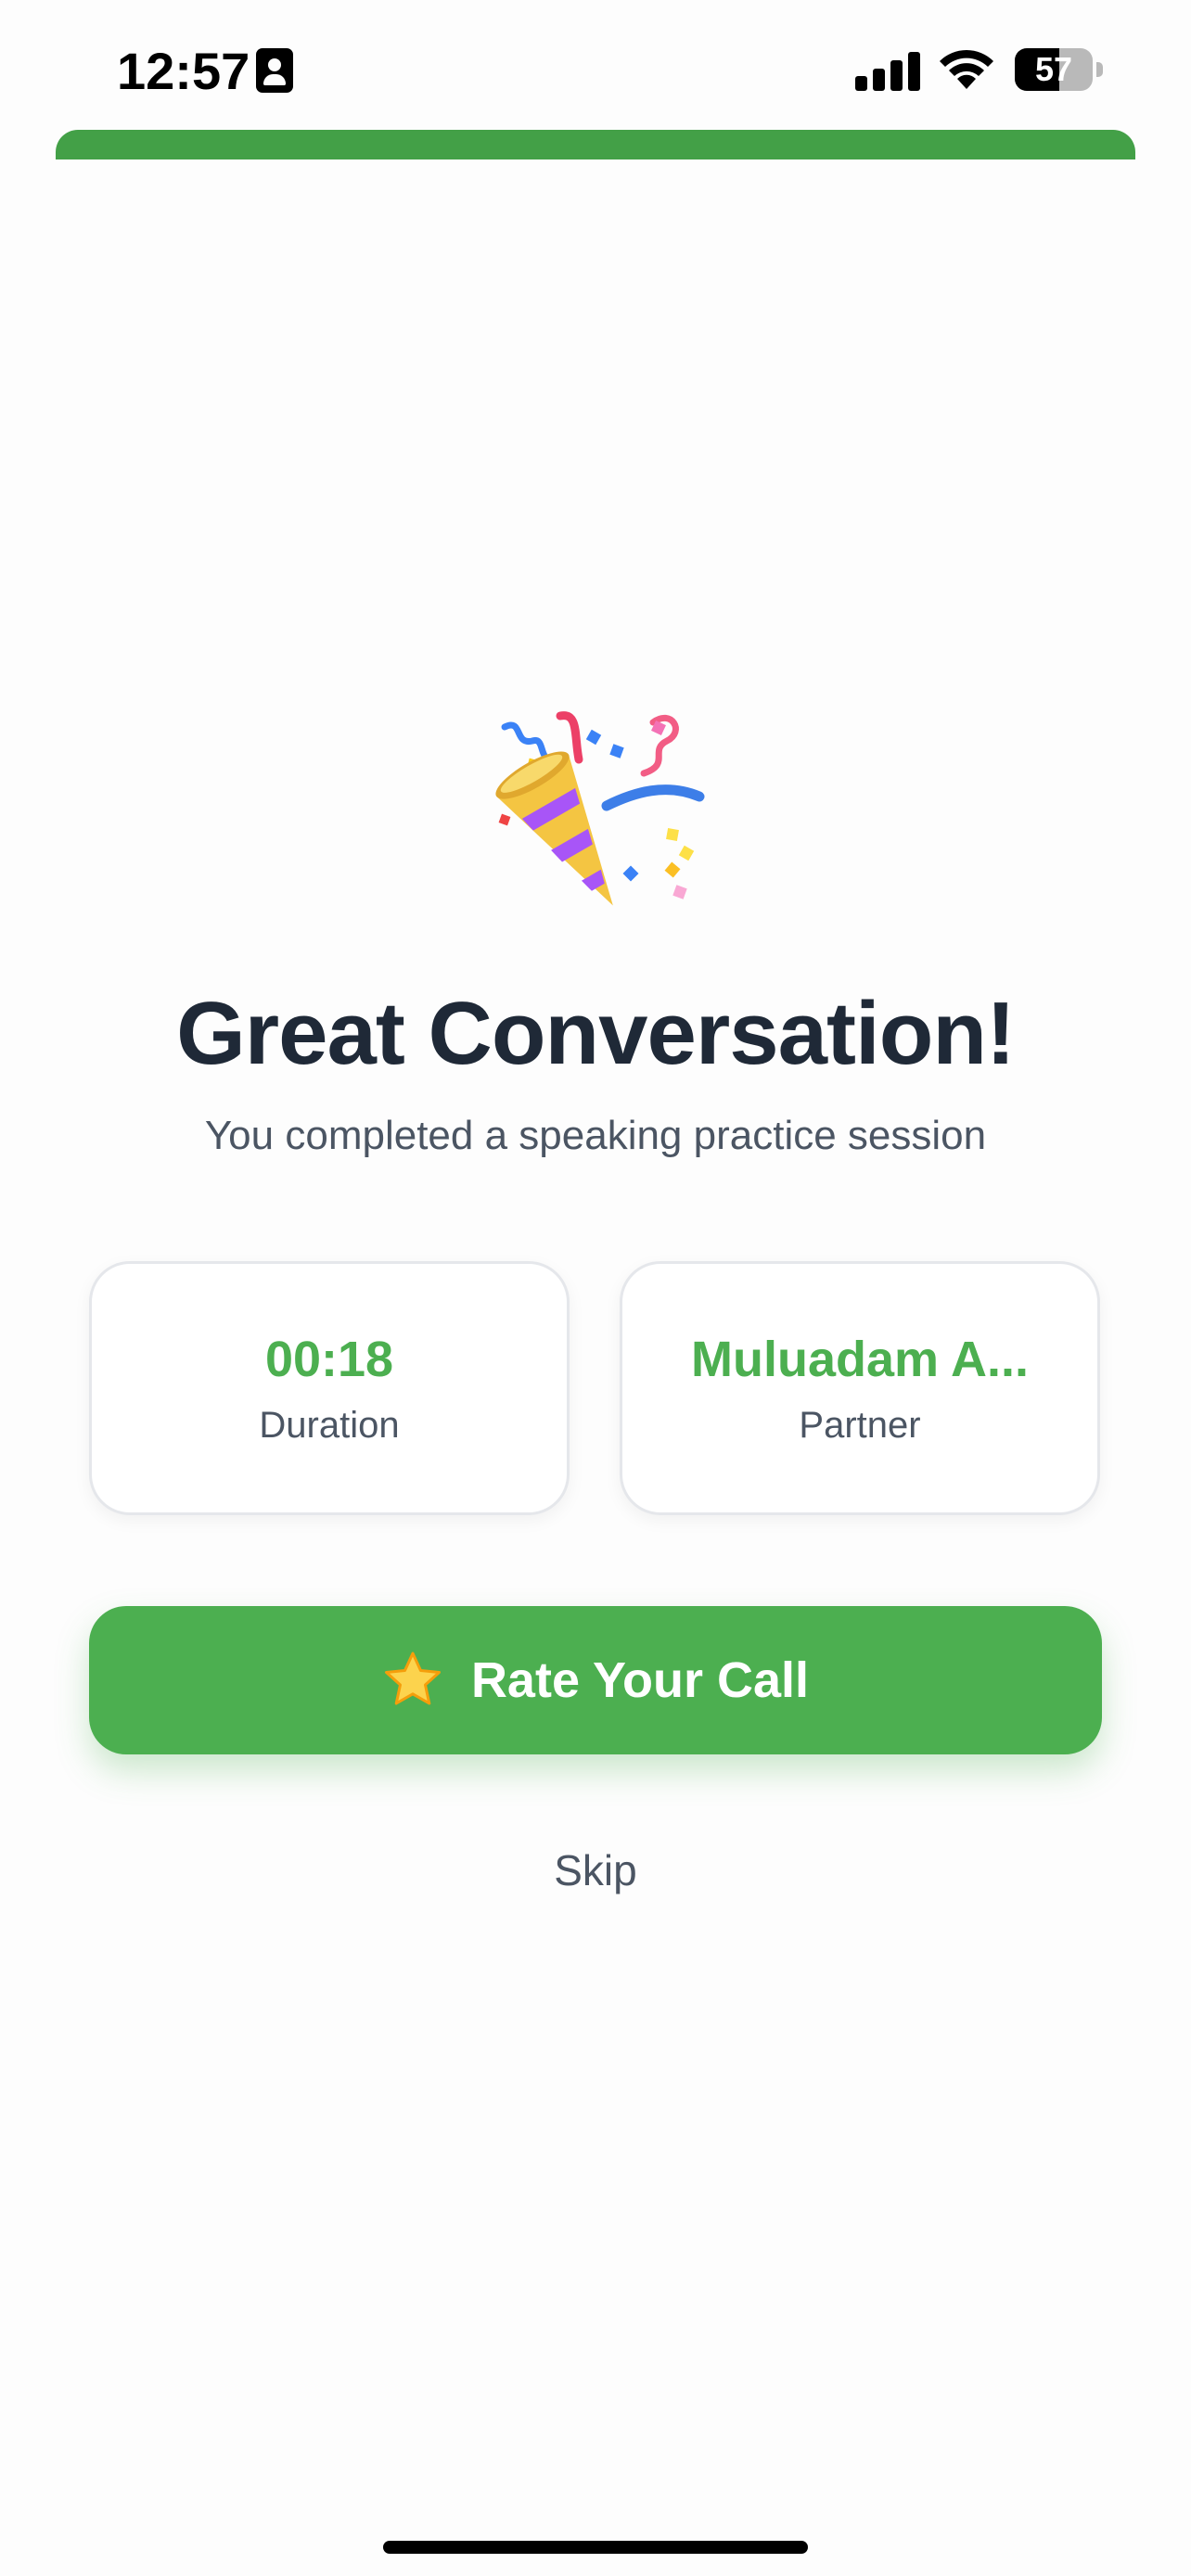 The width and height of the screenshot is (1191, 2576). What do you see at coordinates (274, 71) in the screenshot?
I see `contact-card-icon` at bounding box center [274, 71].